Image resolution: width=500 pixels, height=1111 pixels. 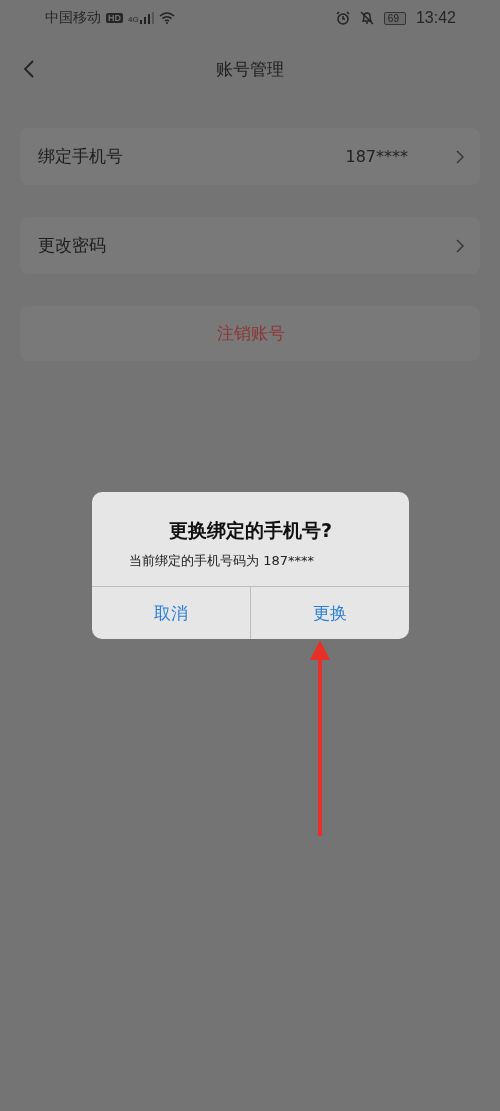 I want to click on row-value: 187****, so click(x=376, y=156).